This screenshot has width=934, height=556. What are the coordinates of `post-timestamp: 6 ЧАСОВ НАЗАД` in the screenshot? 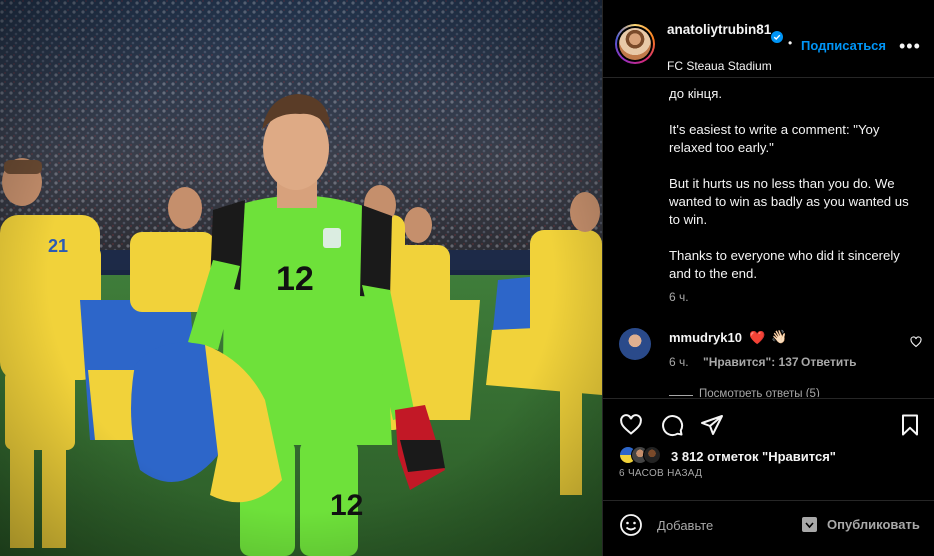 It's located at (660, 473).